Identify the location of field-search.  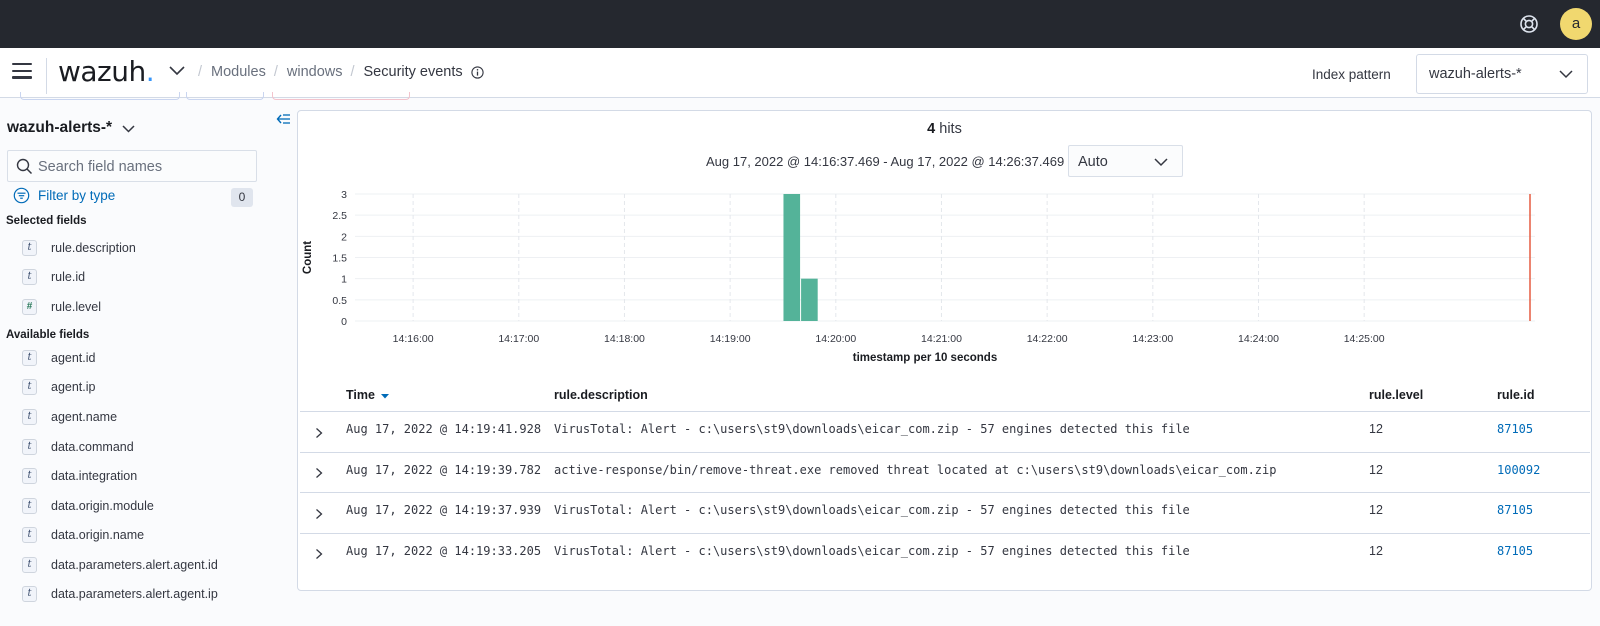
(132, 166).